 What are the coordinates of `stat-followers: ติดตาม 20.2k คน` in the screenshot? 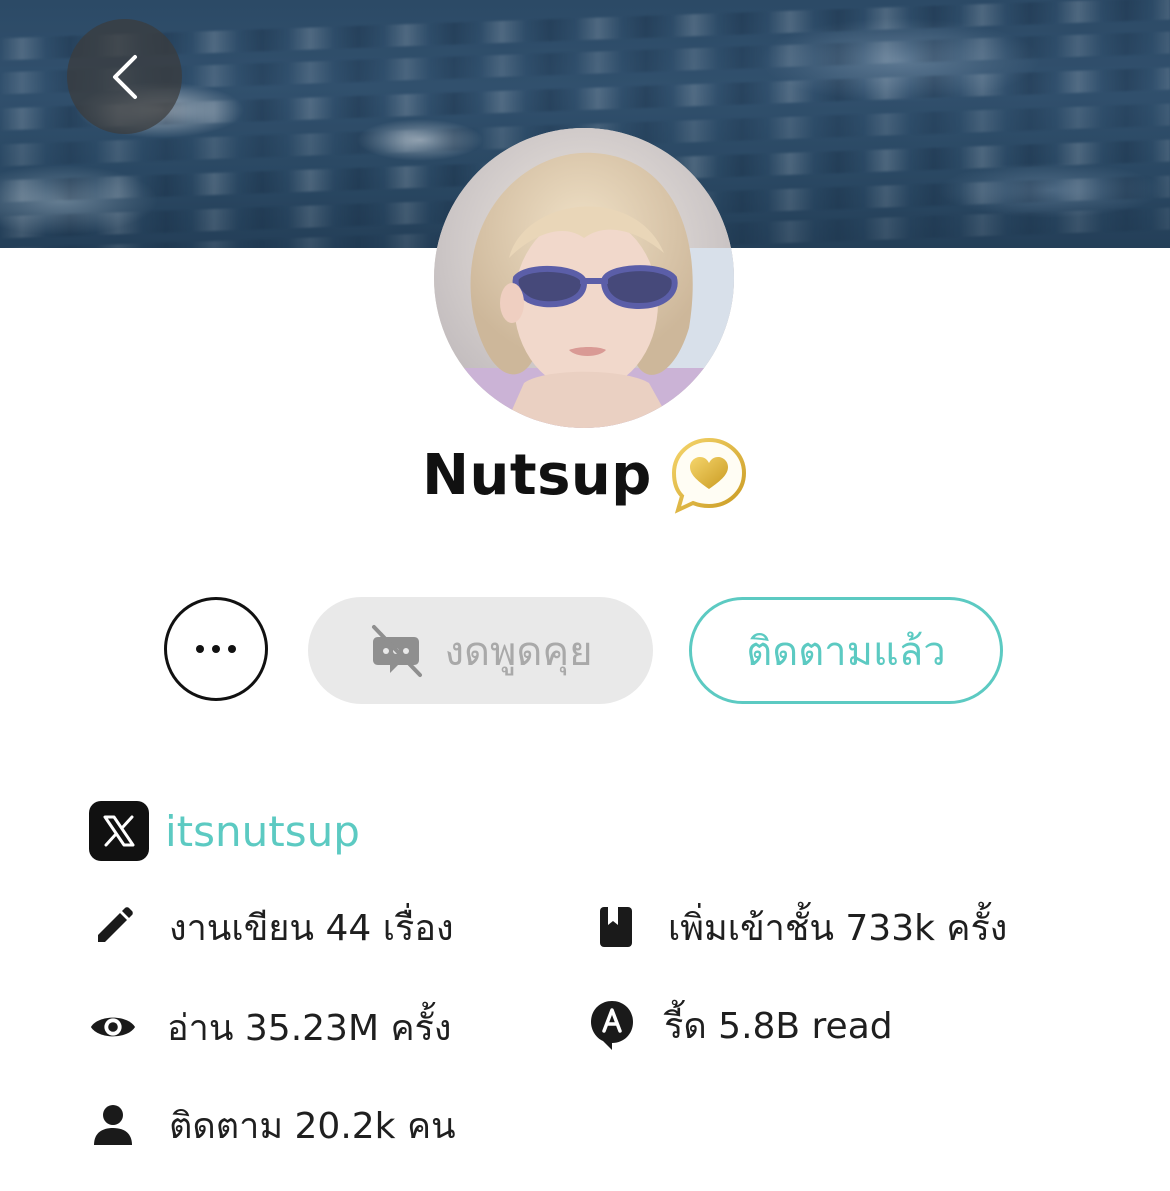 It's located at (272, 1125).